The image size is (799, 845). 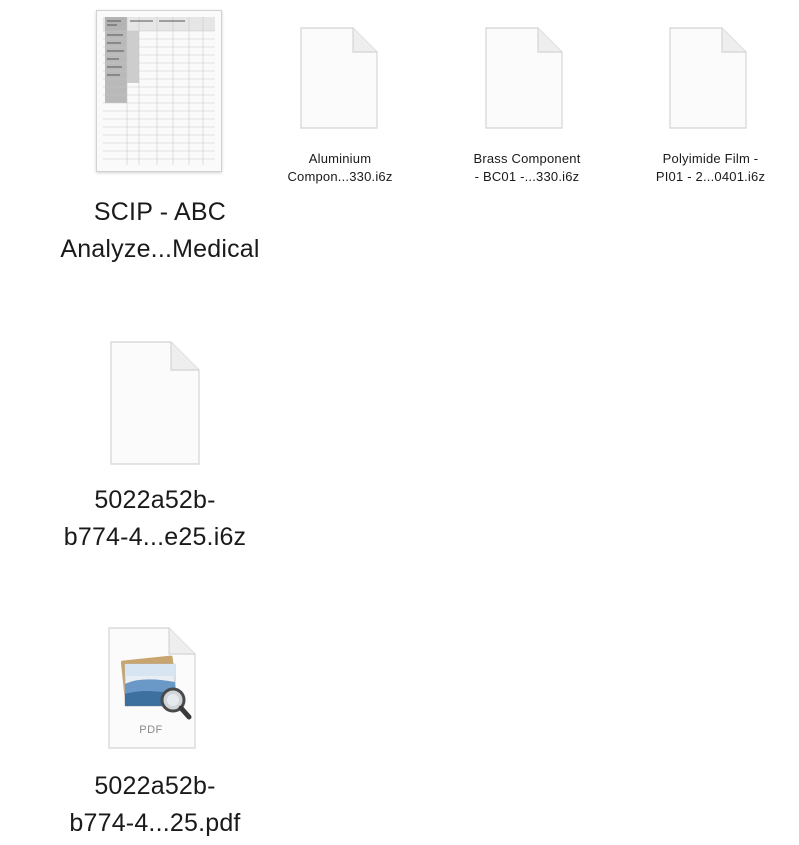 What do you see at coordinates (151, 730) in the screenshot?
I see `pdf-badge: PDF` at bounding box center [151, 730].